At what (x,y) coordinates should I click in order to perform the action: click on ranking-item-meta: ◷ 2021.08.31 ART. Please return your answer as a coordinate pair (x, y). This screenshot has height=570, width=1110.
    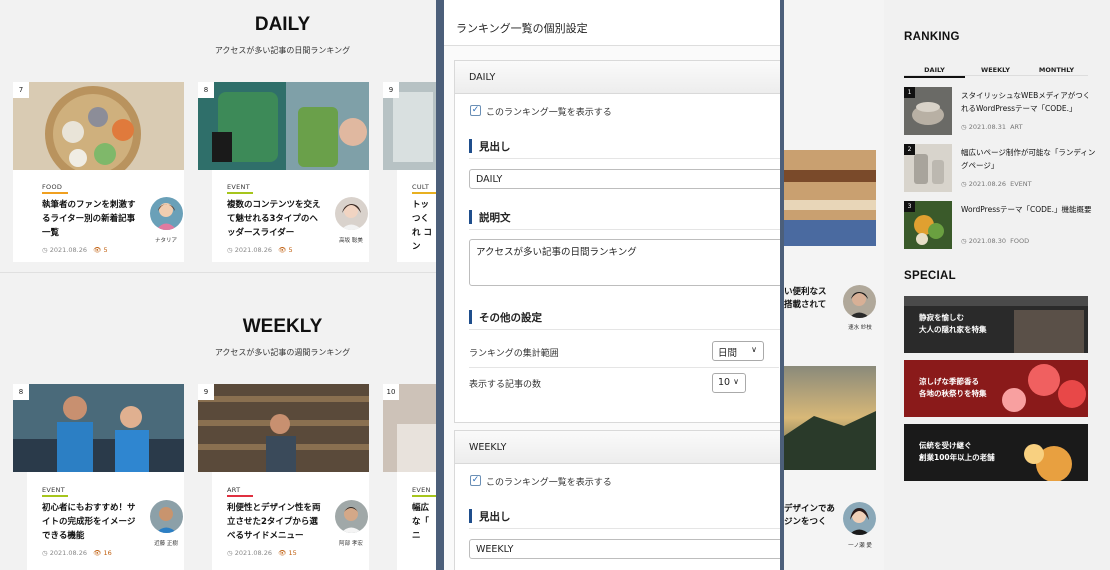
    Looking at the image, I should click on (992, 127).